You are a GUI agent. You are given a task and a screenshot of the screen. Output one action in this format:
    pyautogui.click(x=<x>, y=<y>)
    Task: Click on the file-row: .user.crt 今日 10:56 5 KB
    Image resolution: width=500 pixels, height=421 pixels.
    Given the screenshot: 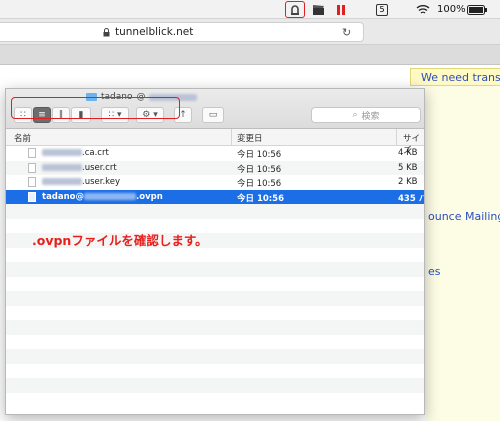 What is the action you would take?
    pyautogui.click(x=215, y=167)
    